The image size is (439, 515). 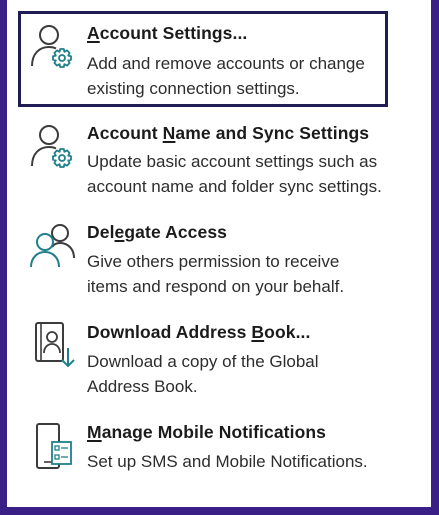 I want to click on account-settings-icon, so click(x=53, y=47).